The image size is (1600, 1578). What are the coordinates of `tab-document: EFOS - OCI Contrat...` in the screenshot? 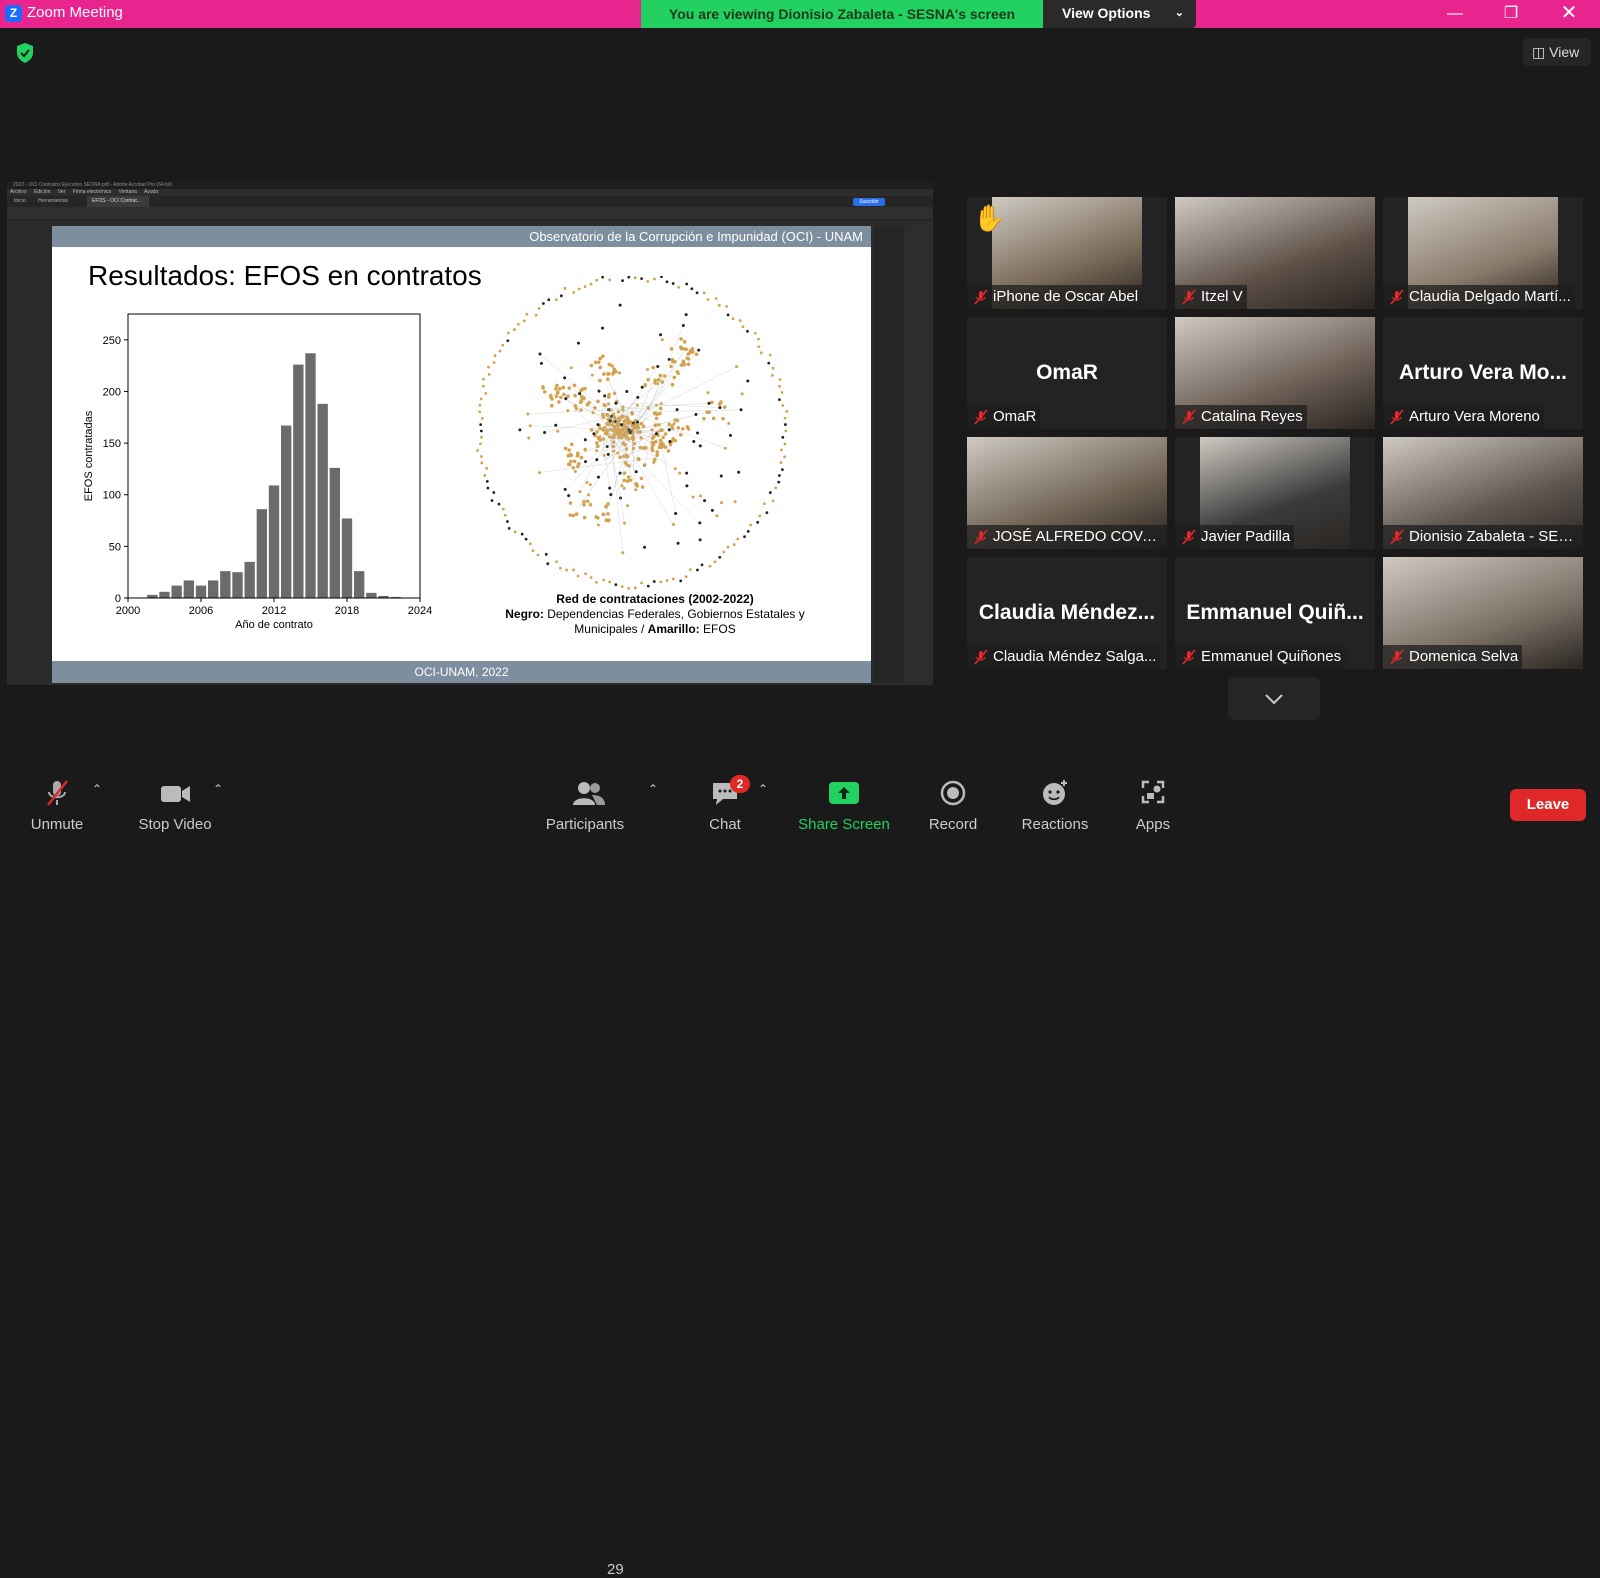 It's located at (118, 201).